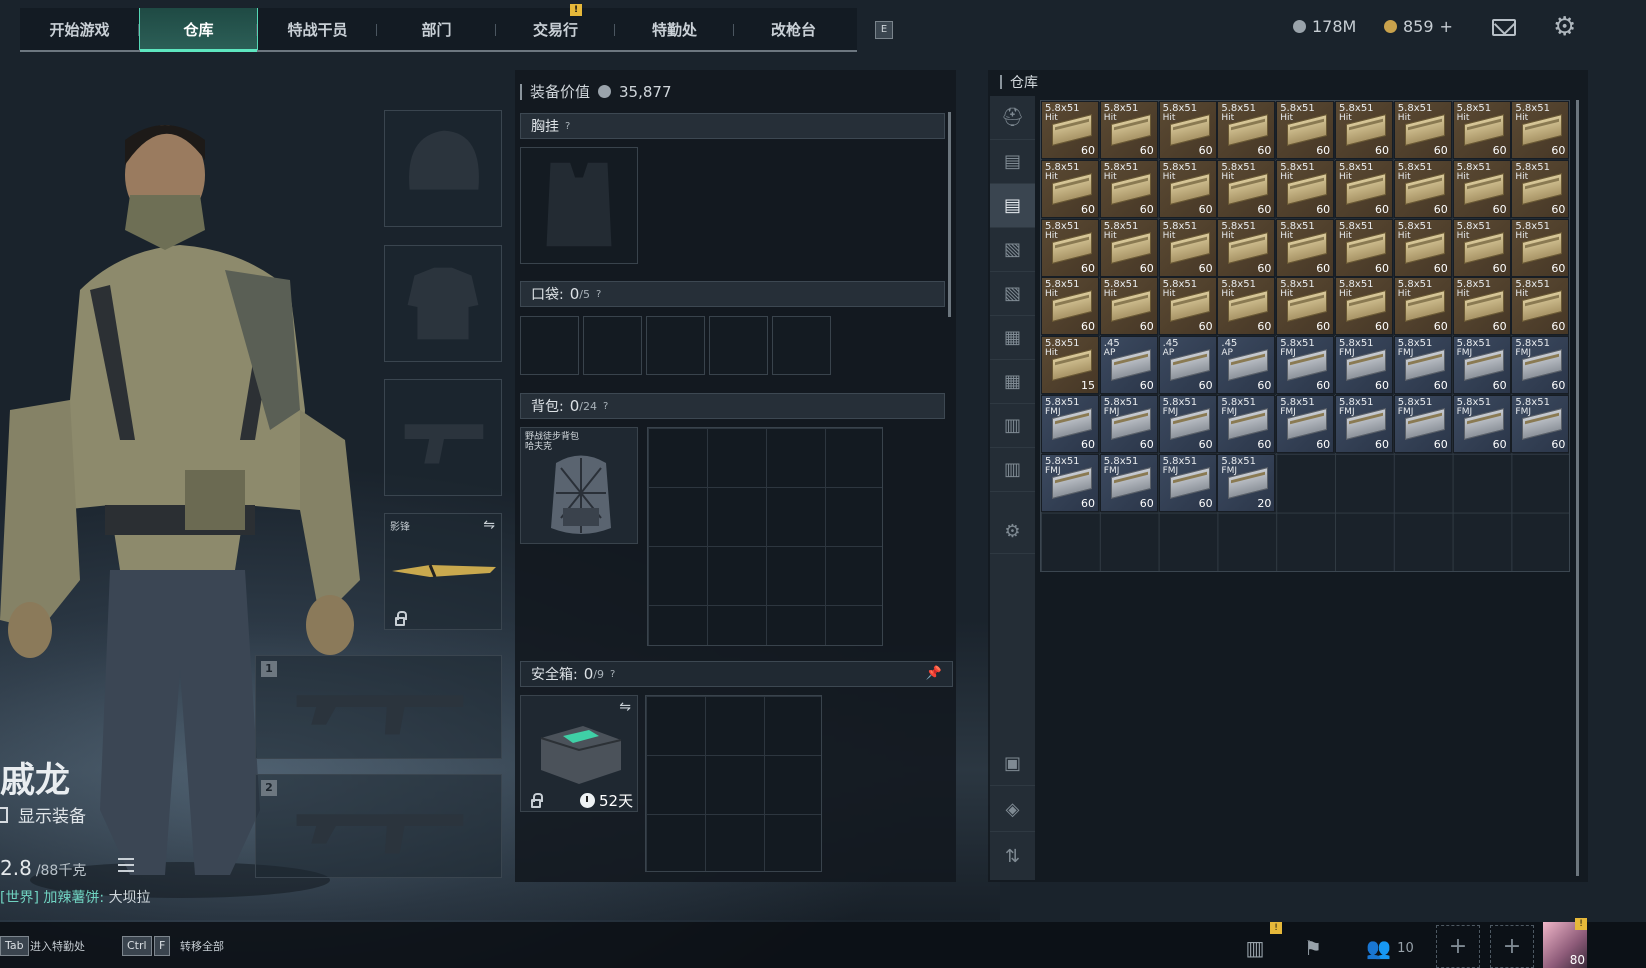 Image resolution: width=1646 pixels, height=968 pixels. Describe the element at coordinates (202, 946) in the screenshot. I see `transfer-all-label: 转移全部` at that location.